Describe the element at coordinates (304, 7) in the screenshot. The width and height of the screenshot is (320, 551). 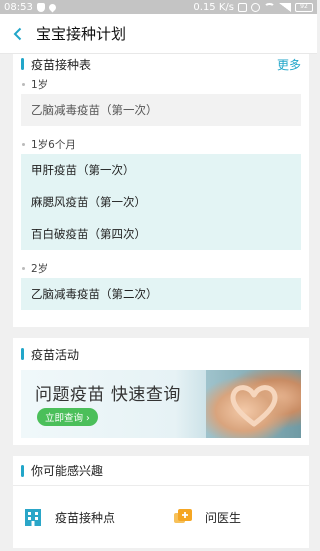
I see `battery-icon: 92` at that location.